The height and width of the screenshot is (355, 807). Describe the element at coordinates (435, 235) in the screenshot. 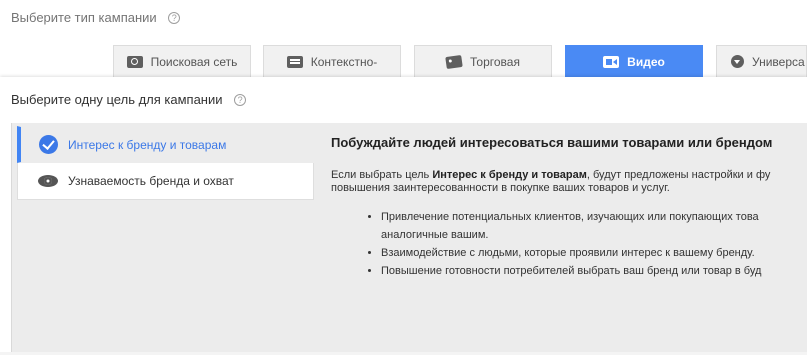

I see `benefit-item-continuation: аналогичные вашим.` at that location.